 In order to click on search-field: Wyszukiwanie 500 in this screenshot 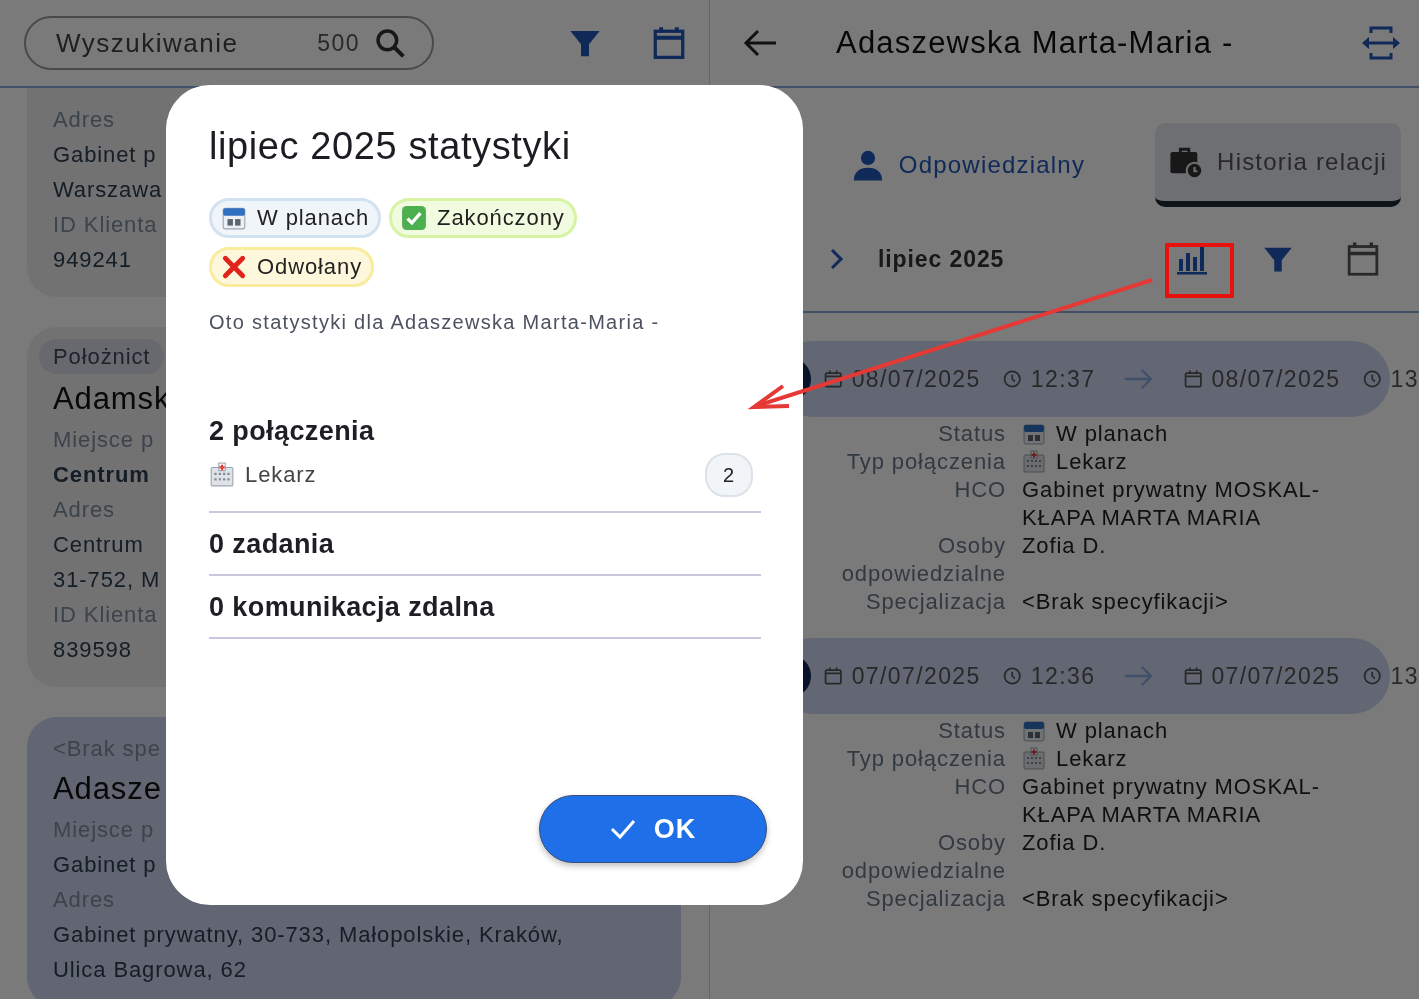, I will do `click(229, 43)`.